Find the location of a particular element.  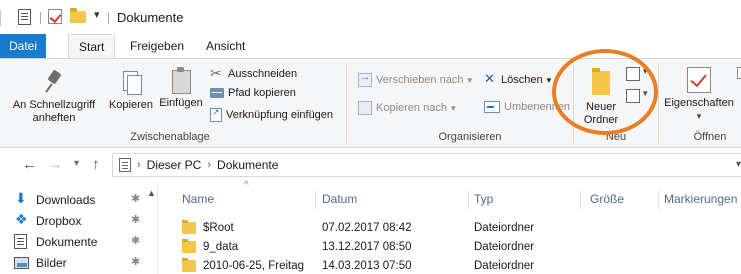

sidebar-item-label: Downloads is located at coordinates (66, 199).